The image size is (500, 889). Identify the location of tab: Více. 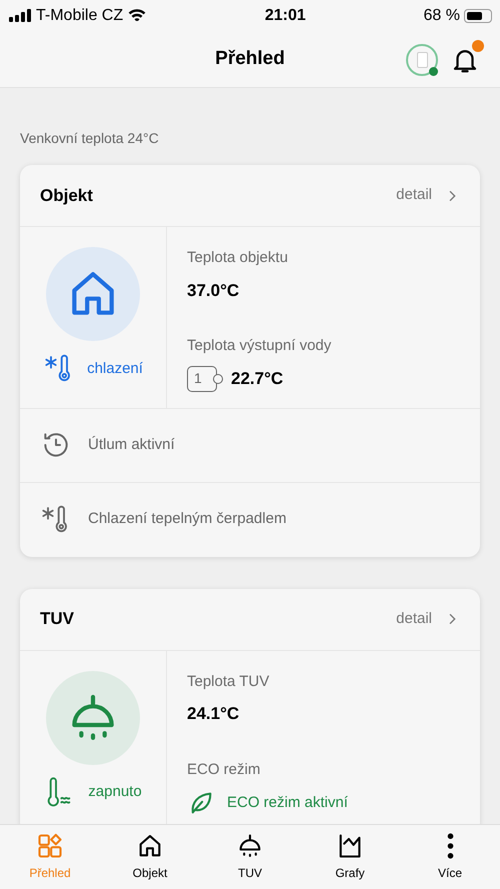
(450, 857).